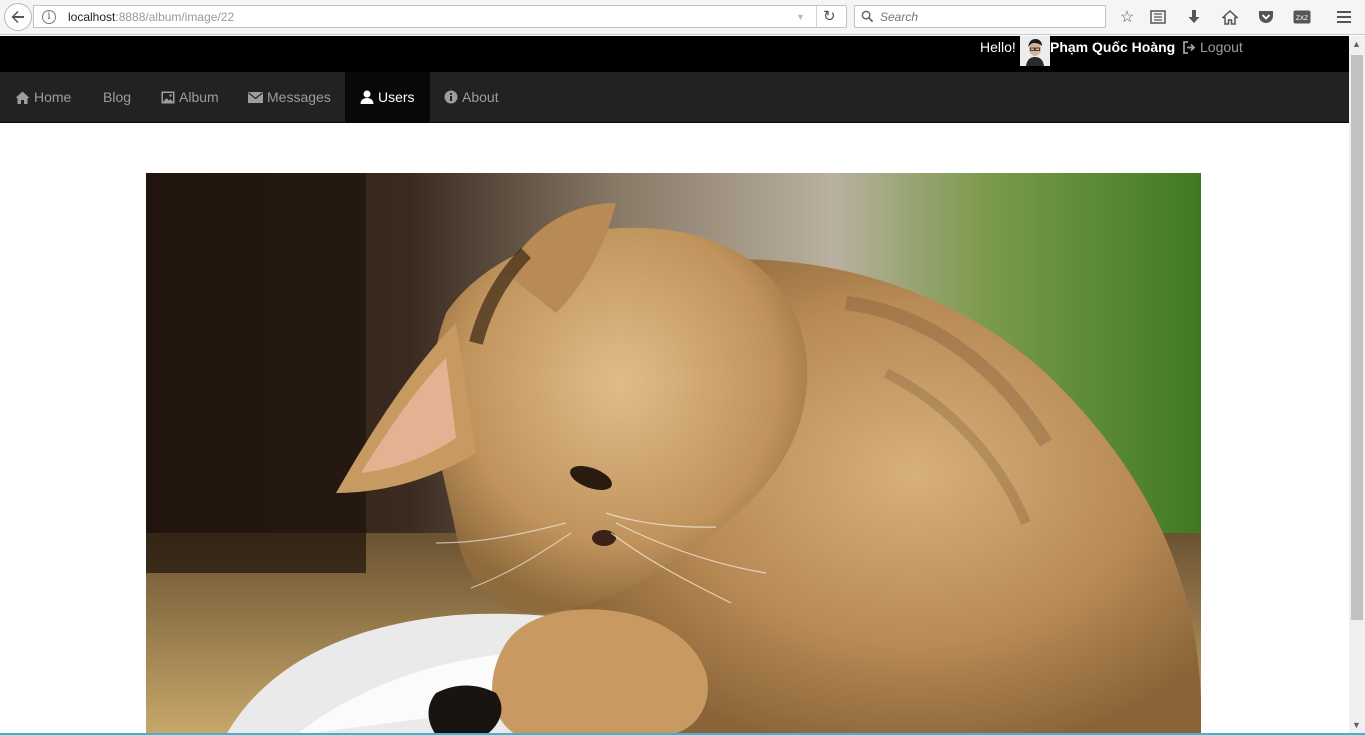 The width and height of the screenshot is (1365, 735). I want to click on menu-icon, so click(1344, 17).